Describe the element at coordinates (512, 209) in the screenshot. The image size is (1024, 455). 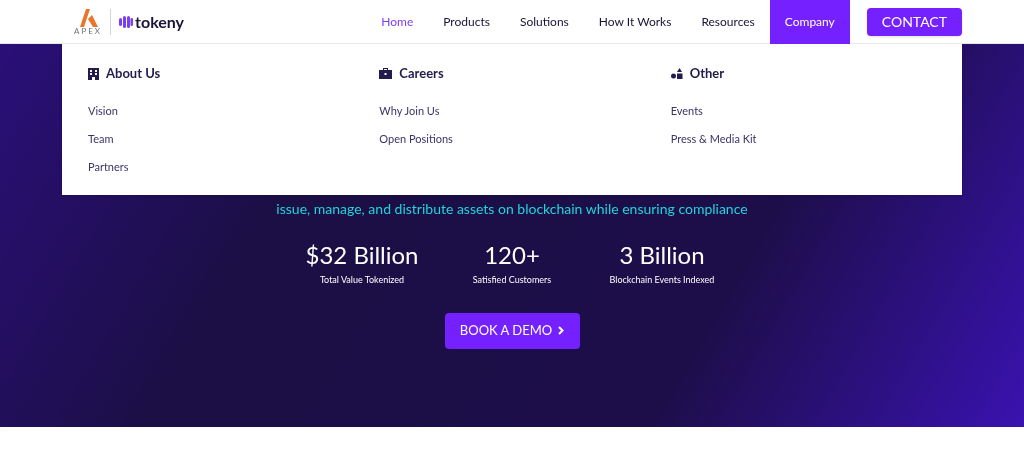
I see `tagline: issue, manage, and distribute assets on blockchain while ensuring compliance` at that location.